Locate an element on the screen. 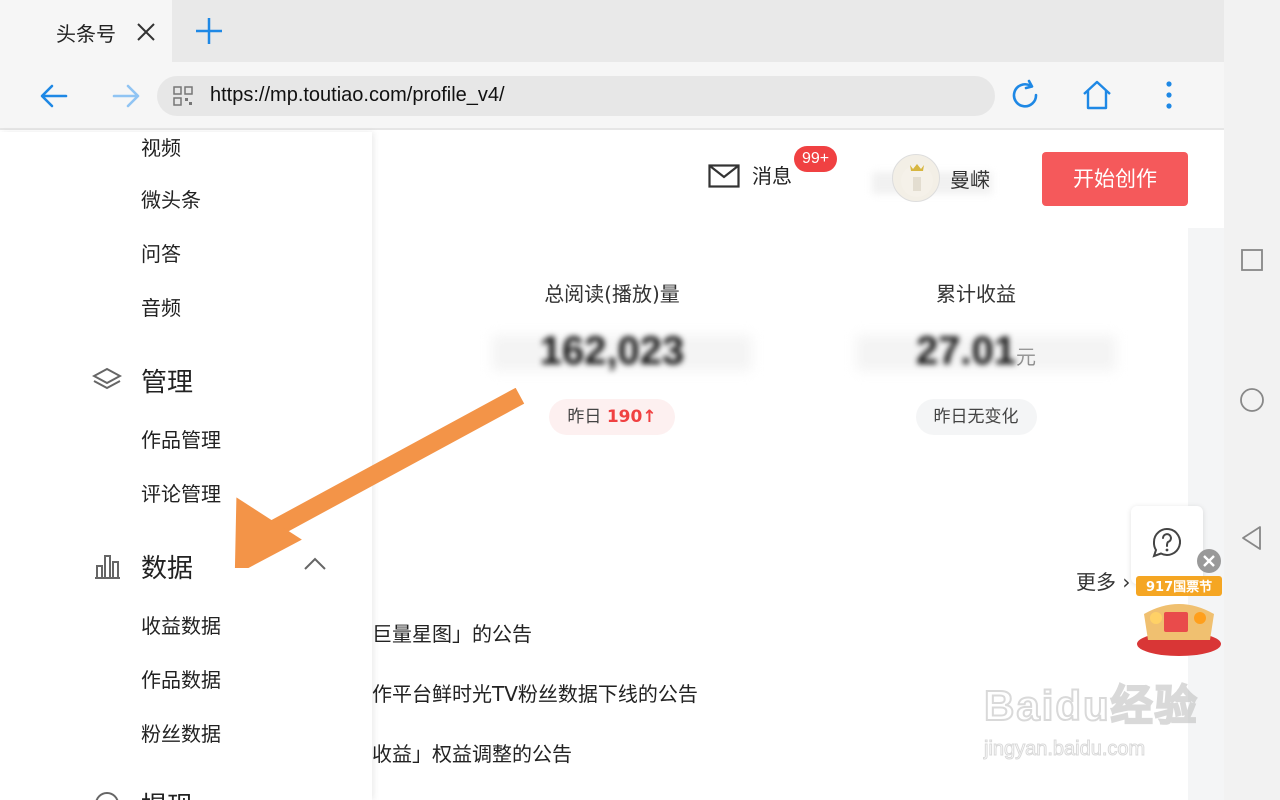 The image size is (1280, 800). watermark-brand: Baidu经验 is located at coordinates (1091, 705).